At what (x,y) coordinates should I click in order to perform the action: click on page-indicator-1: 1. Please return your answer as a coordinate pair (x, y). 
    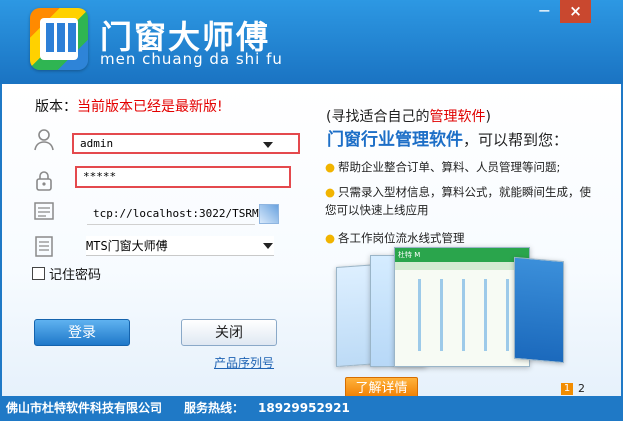
    Looking at the image, I should click on (567, 389).